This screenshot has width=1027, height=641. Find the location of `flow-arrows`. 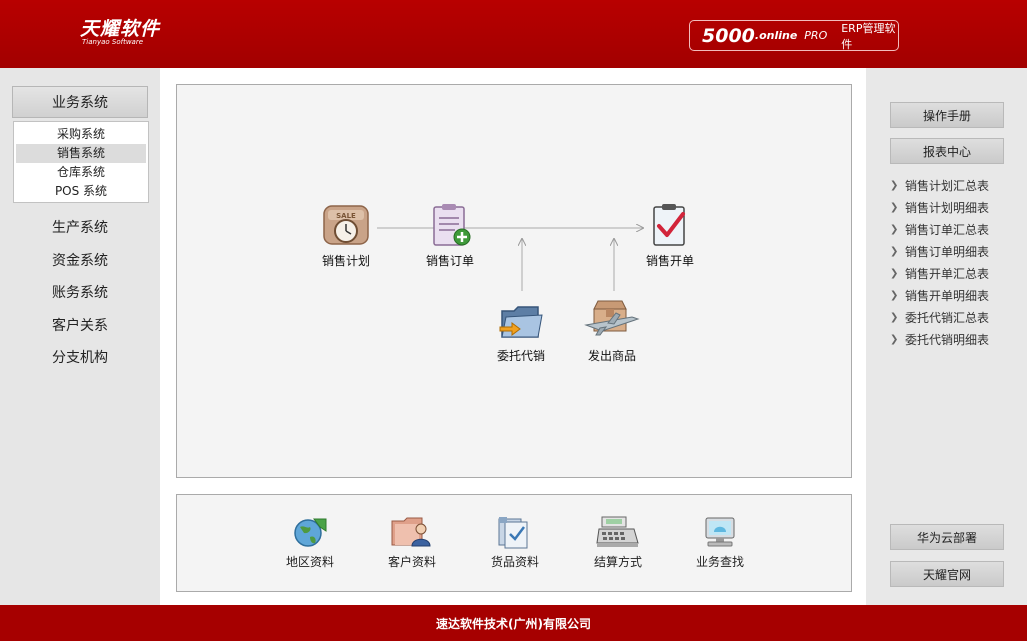

flow-arrows is located at coordinates (615, 188).